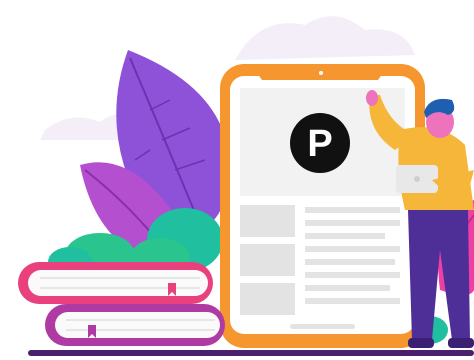 The width and height of the screenshot is (474, 360). I want to click on book-stack, so click(121, 304).